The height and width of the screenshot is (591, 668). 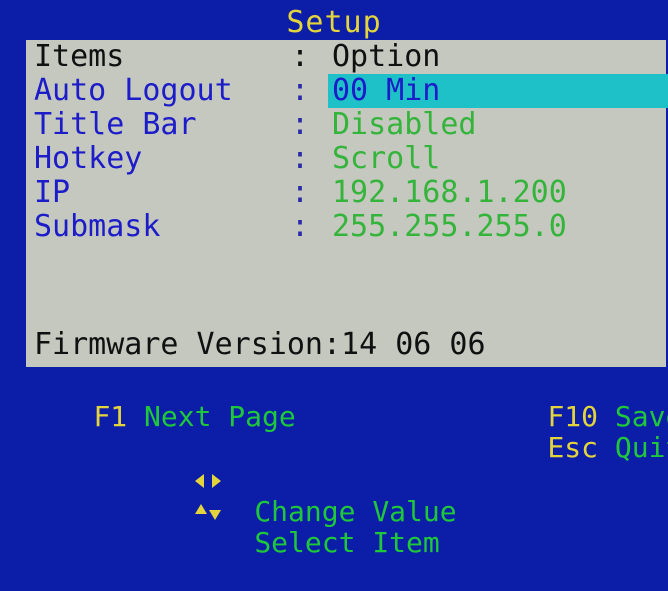 I want to click on setting-row-title-bar: Title Bar : Disabled, so click(x=255, y=125).